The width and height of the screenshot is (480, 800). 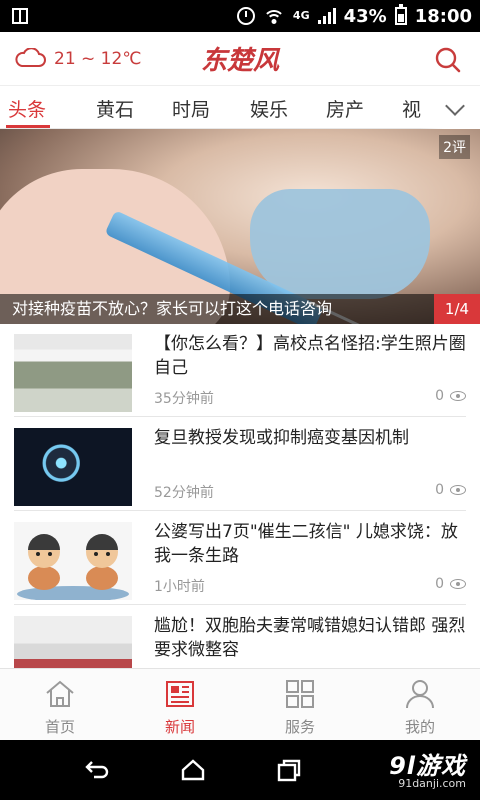 I want to click on news-time: 1小时前, so click(x=179, y=587).